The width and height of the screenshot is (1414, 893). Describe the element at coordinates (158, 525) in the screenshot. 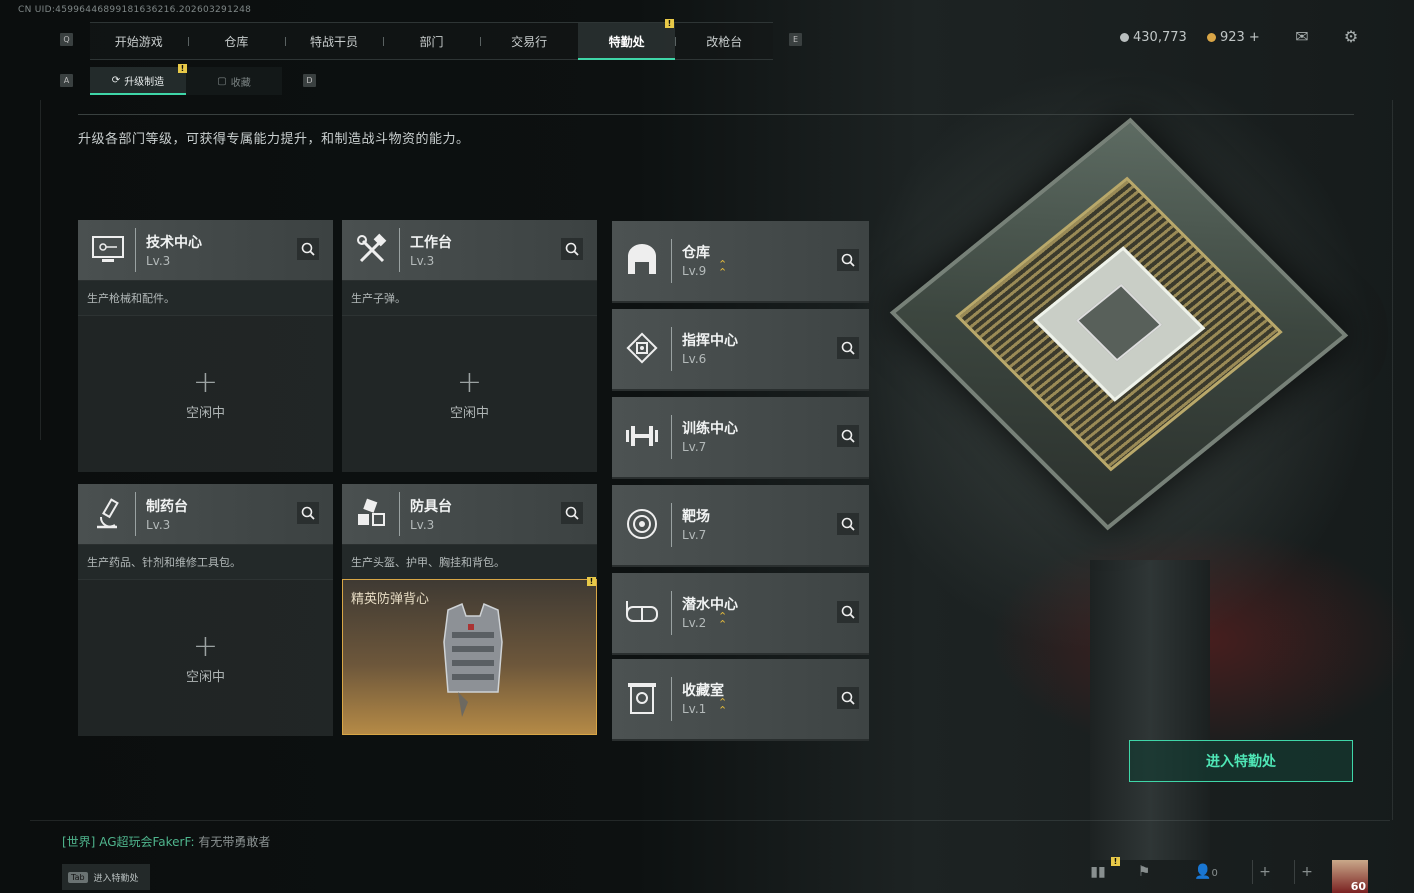

I see `card-level: Lv.3` at that location.